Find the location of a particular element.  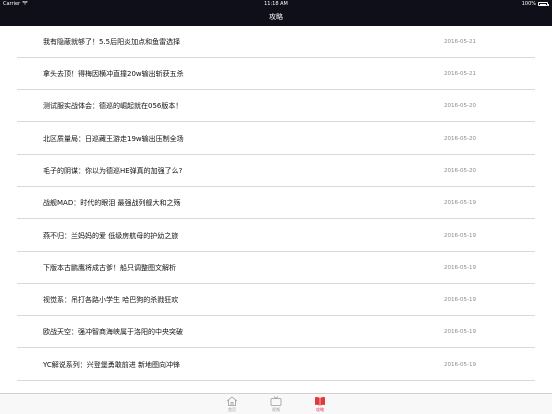

list-item: 拿头去顶！得梅因横冲直撞20w输出斩获五杀 2016-05-21 is located at coordinates (276, 74).